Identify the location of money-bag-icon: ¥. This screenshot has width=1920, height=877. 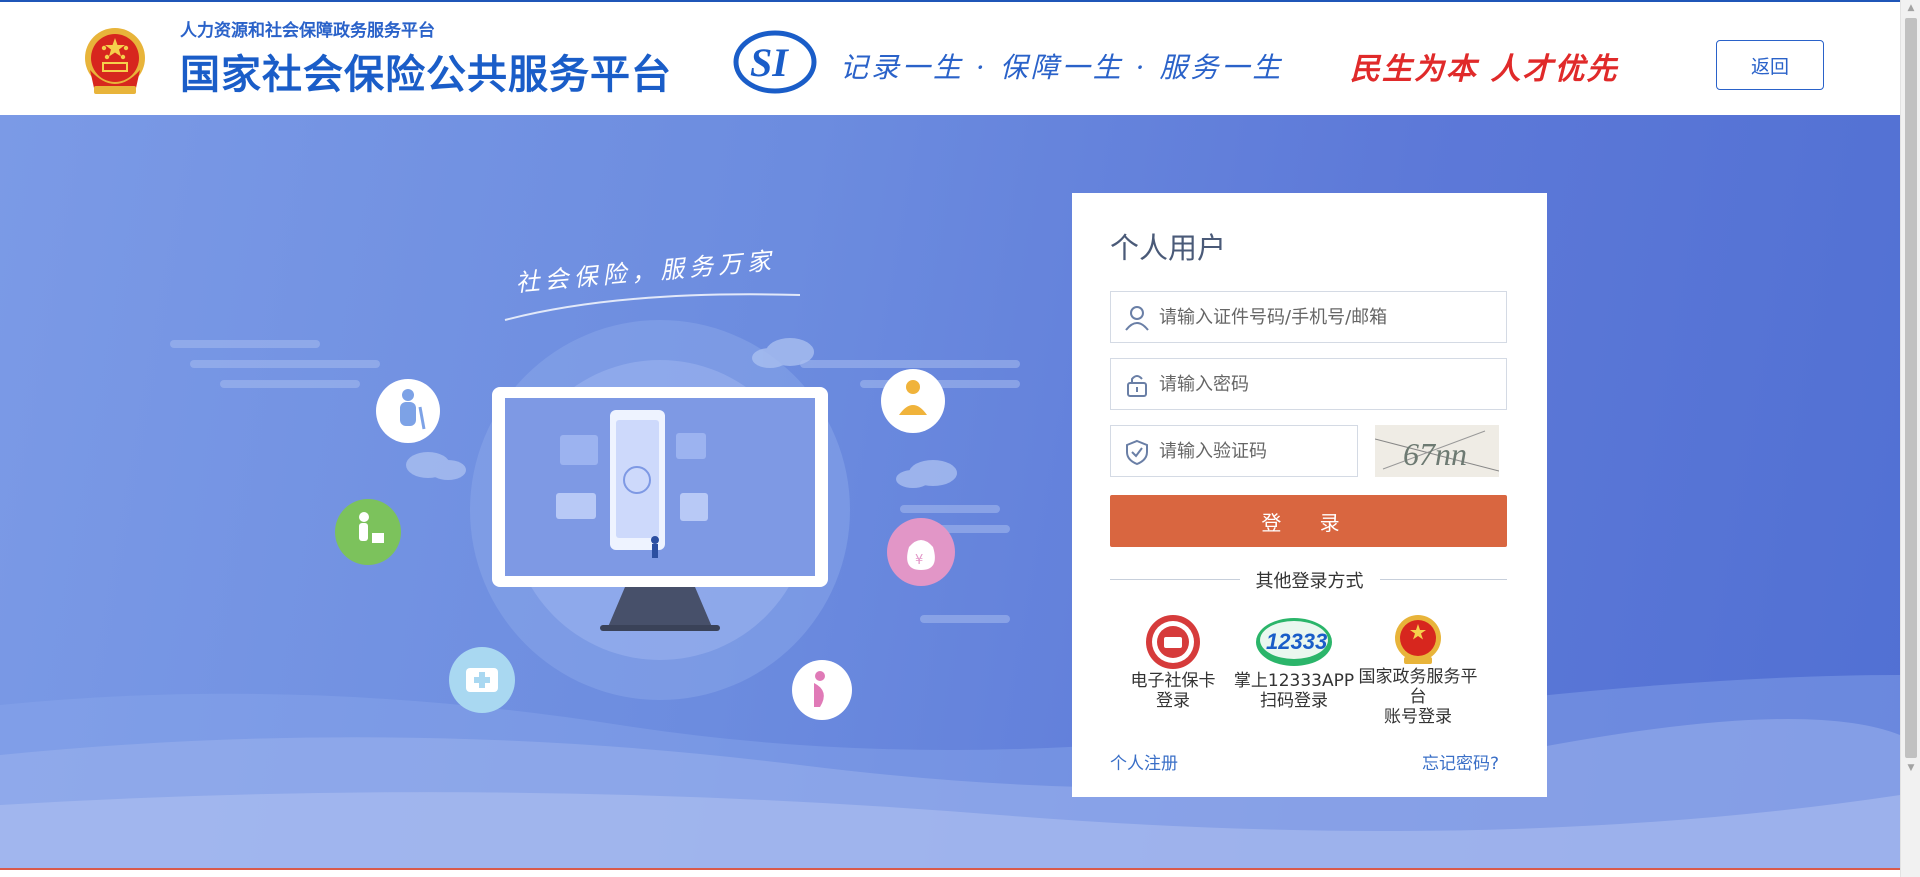
(921, 552).